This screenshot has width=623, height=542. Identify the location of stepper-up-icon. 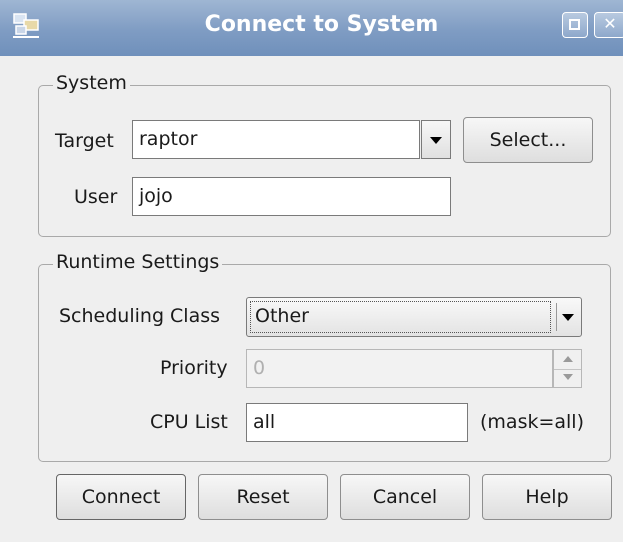
(567, 360).